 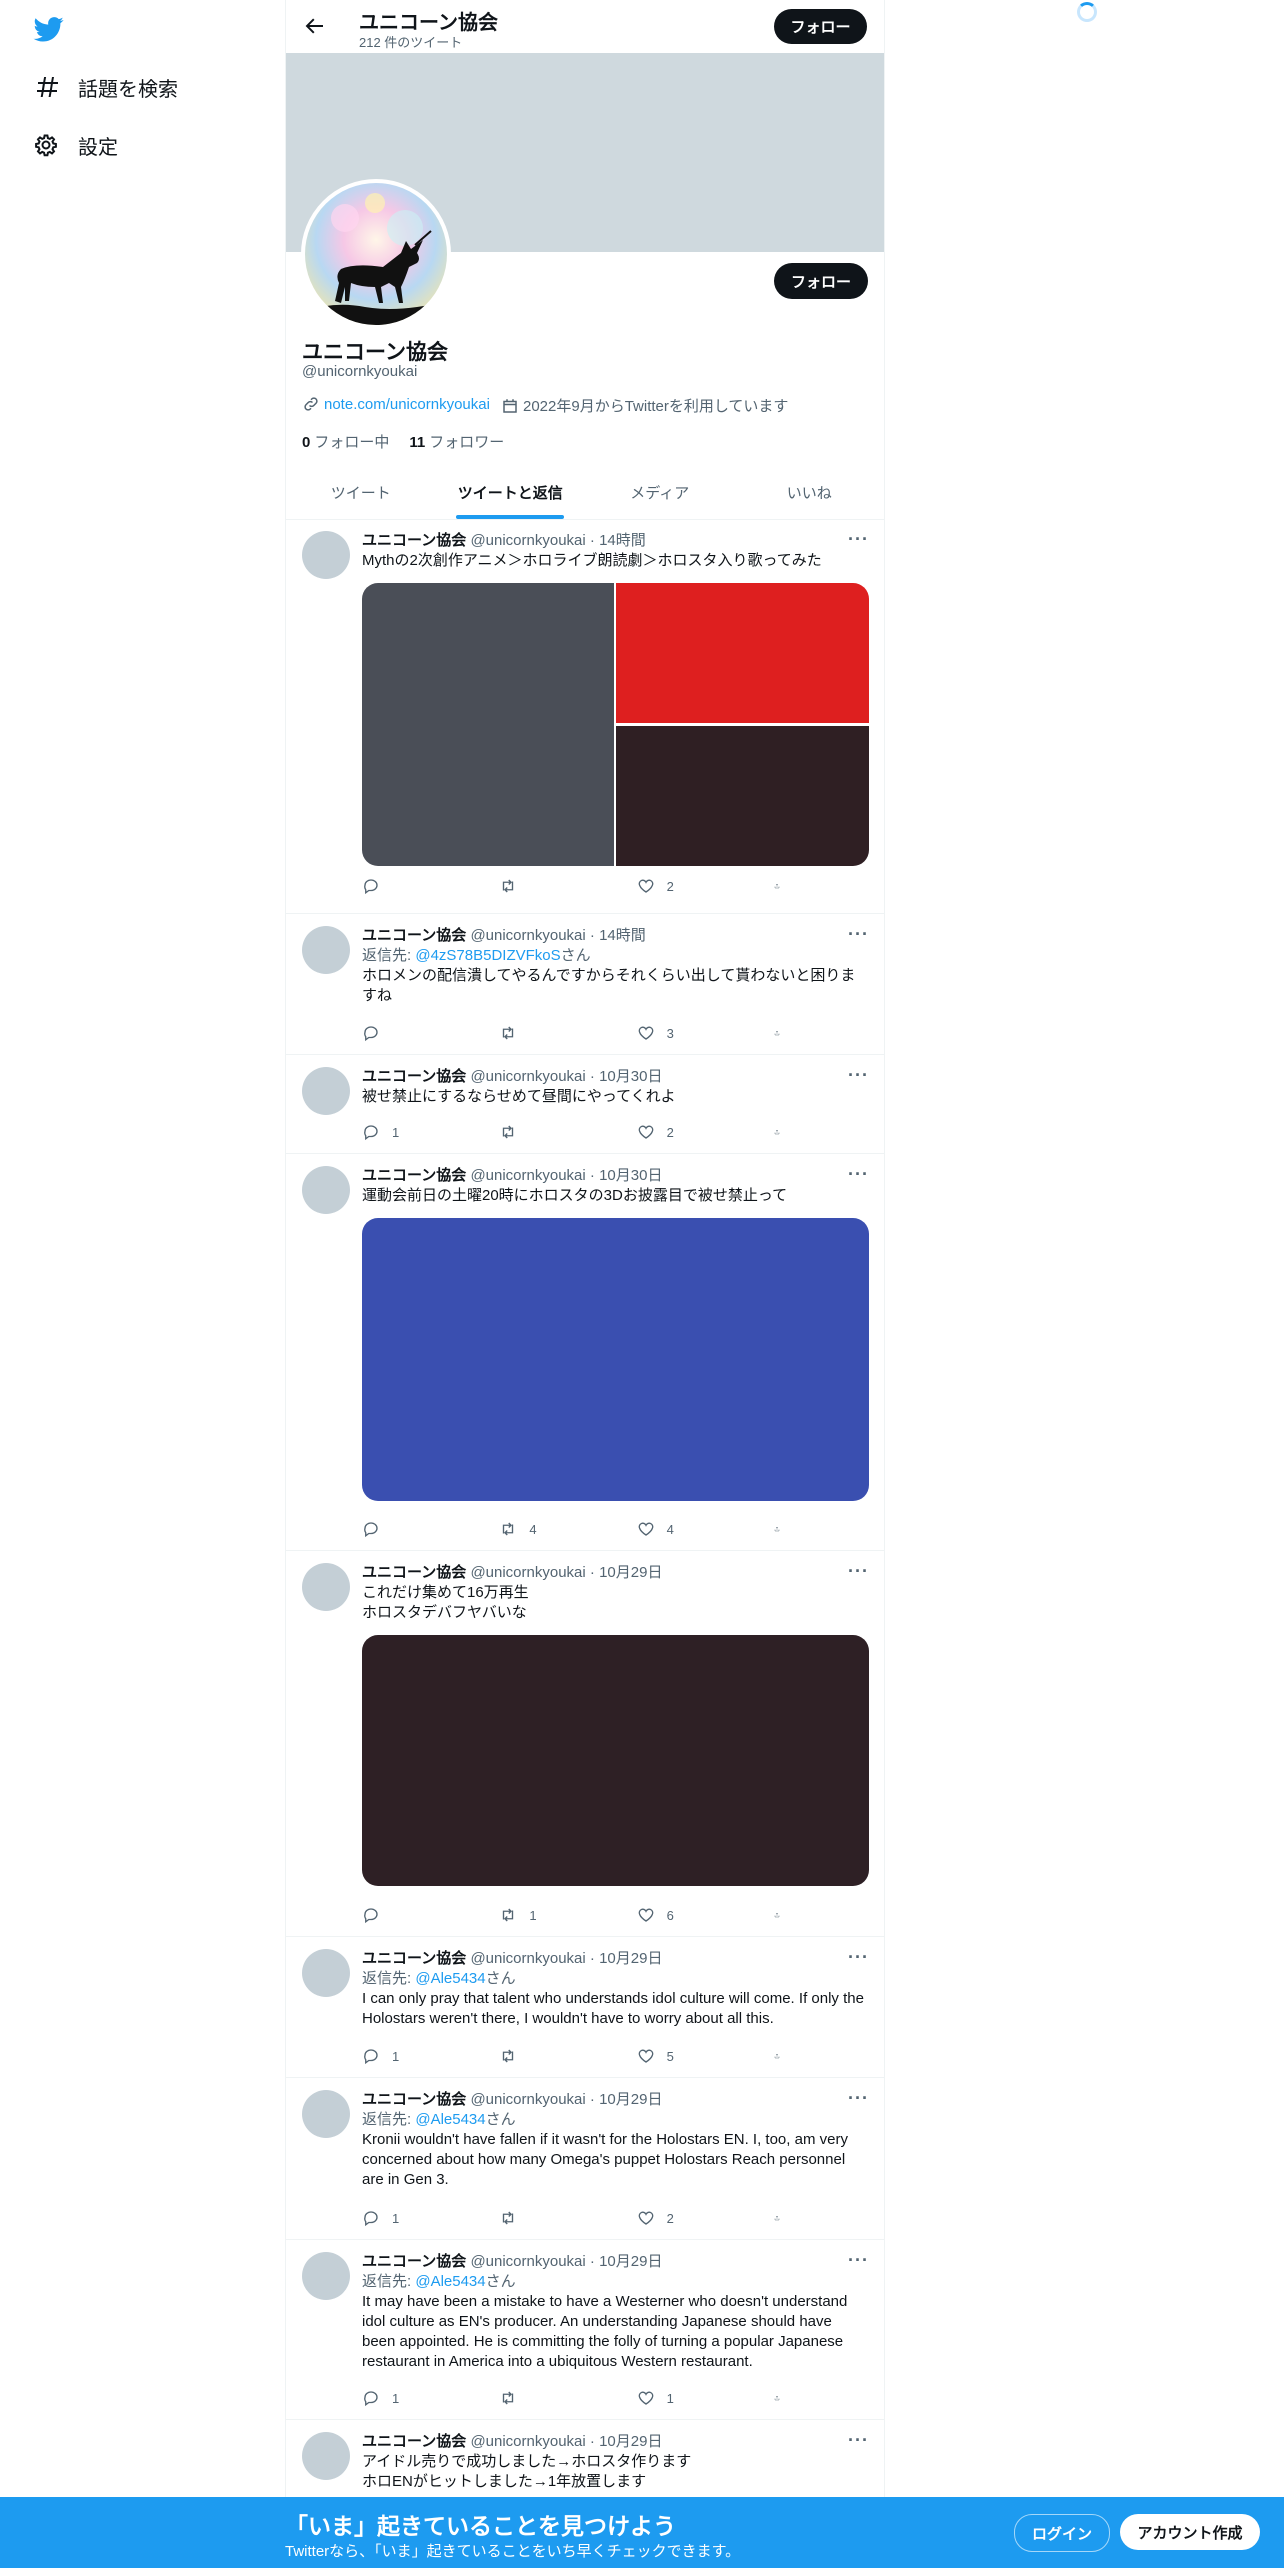 What do you see at coordinates (692, 2398) in the screenshot?
I see `like-button: 1` at bounding box center [692, 2398].